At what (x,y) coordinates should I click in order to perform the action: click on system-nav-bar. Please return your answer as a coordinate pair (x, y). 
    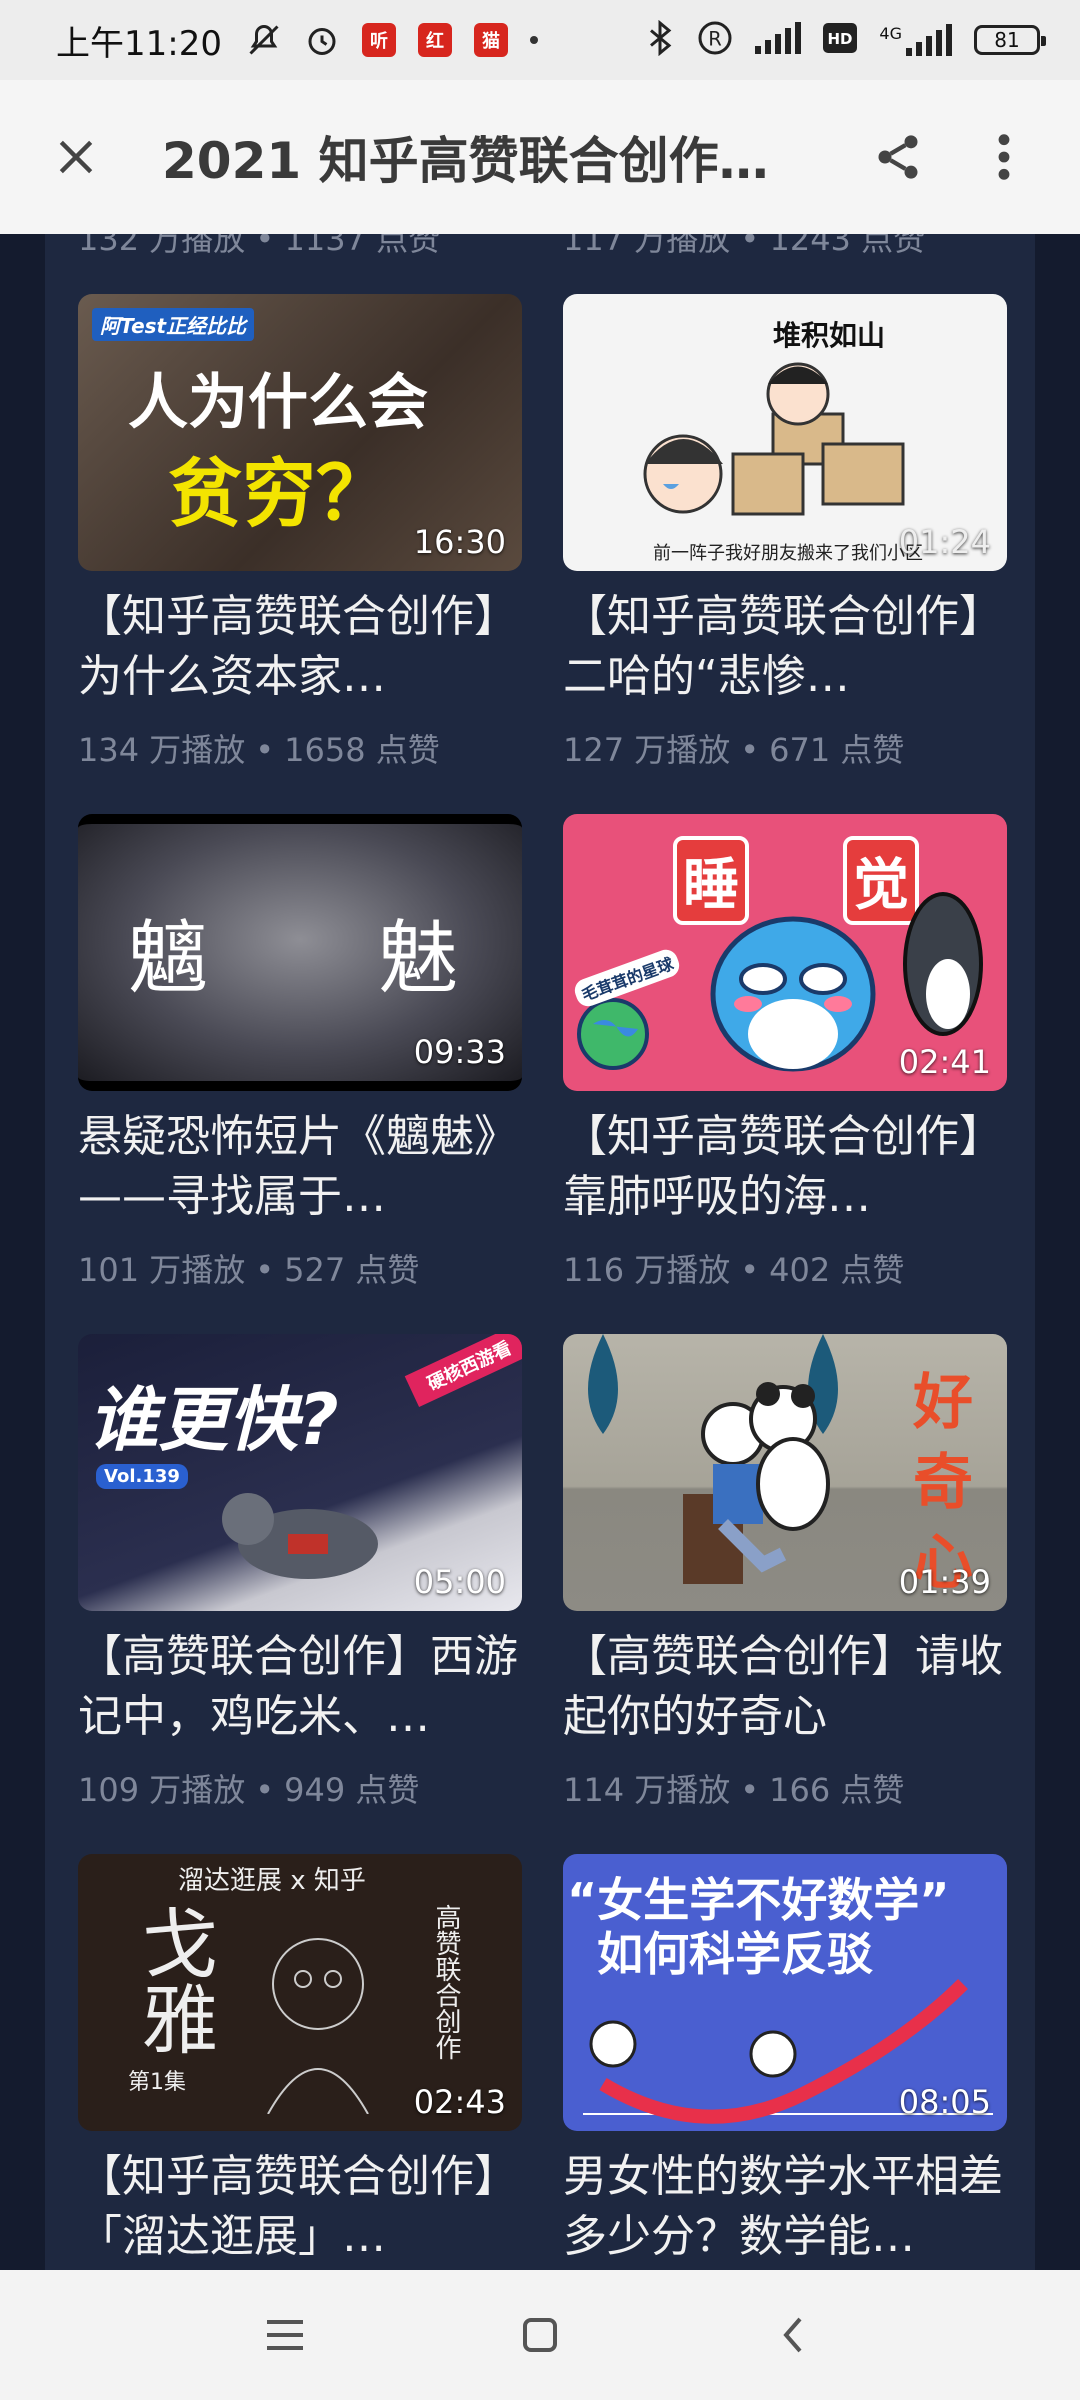
    Looking at the image, I should click on (540, 2335).